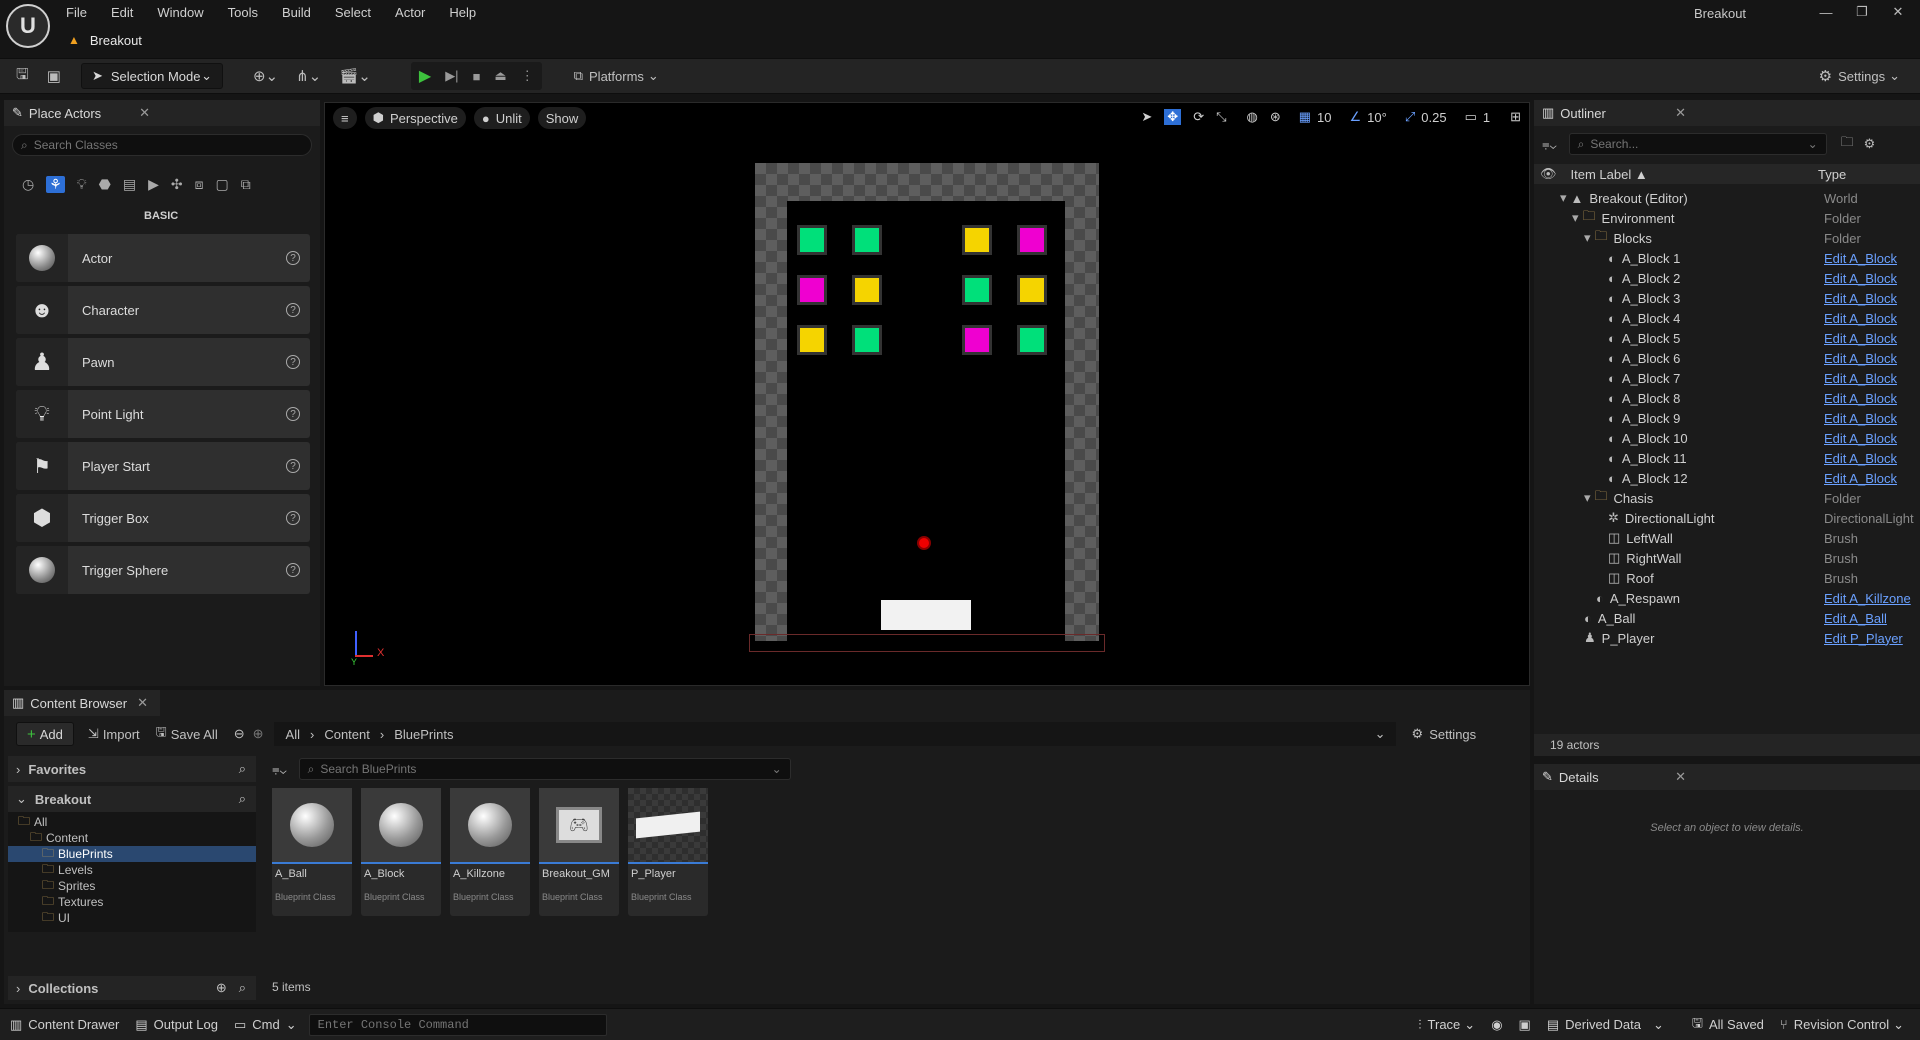 This screenshot has height=1040, width=1920. What do you see at coordinates (668, 852) in the screenshot?
I see `asset-card: P_Player Blueprint Class` at bounding box center [668, 852].